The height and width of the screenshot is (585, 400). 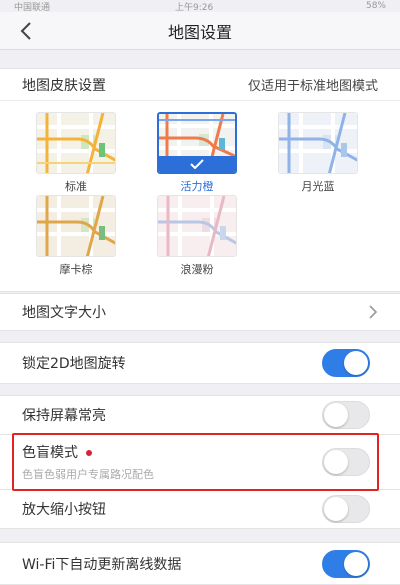 What do you see at coordinates (64, 416) in the screenshot?
I see `row-label: 保持屏幕常亮` at bounding box center [64, 416].